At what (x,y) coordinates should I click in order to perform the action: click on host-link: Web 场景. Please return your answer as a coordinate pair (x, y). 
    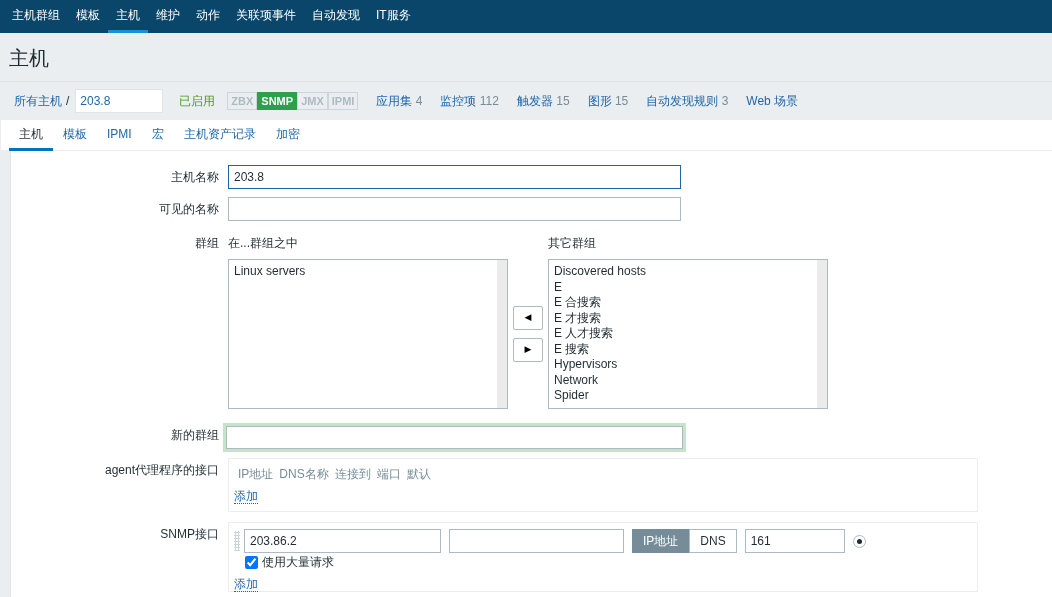
    Looking at the image, I should click on (772, 101).